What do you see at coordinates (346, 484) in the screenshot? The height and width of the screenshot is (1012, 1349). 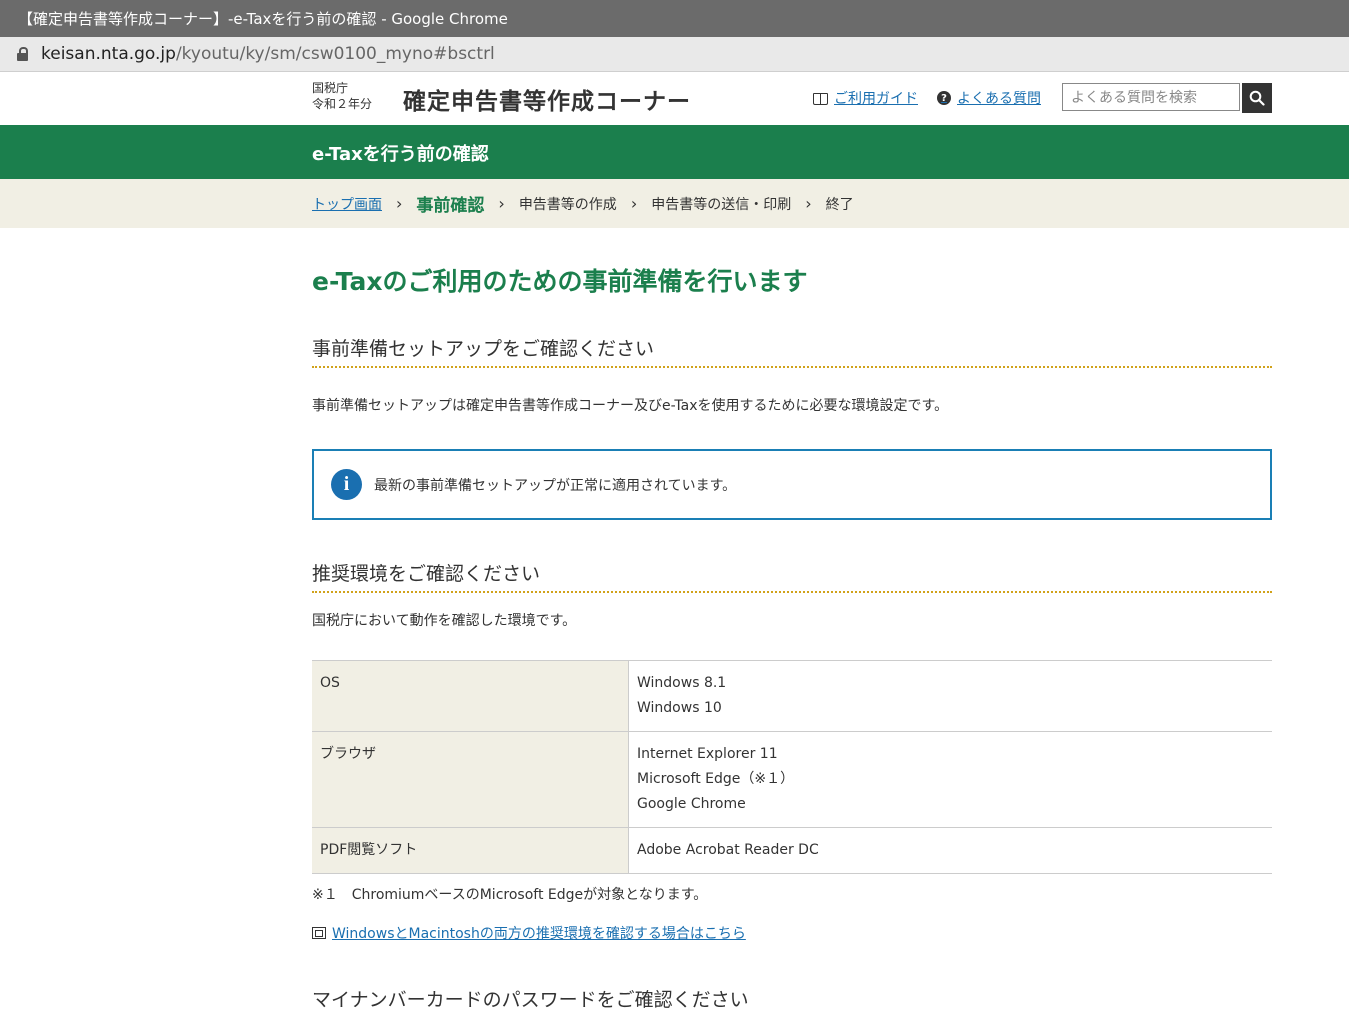 I see `info-icon: i` at bounding box center [346, 484].